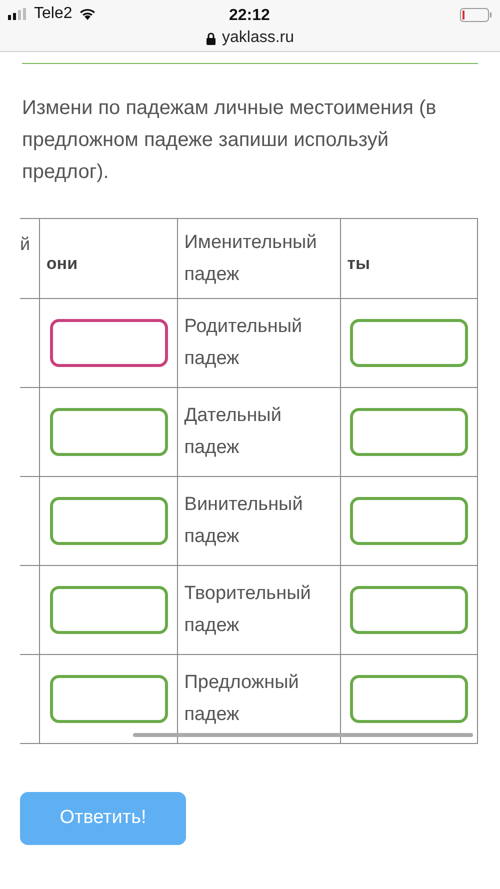 The height and width of the screenshot is (889, 500). What do you see at coordinates (18, 14) in the screenshot?
I see `signal-icon` at bounding box center [18, 14].